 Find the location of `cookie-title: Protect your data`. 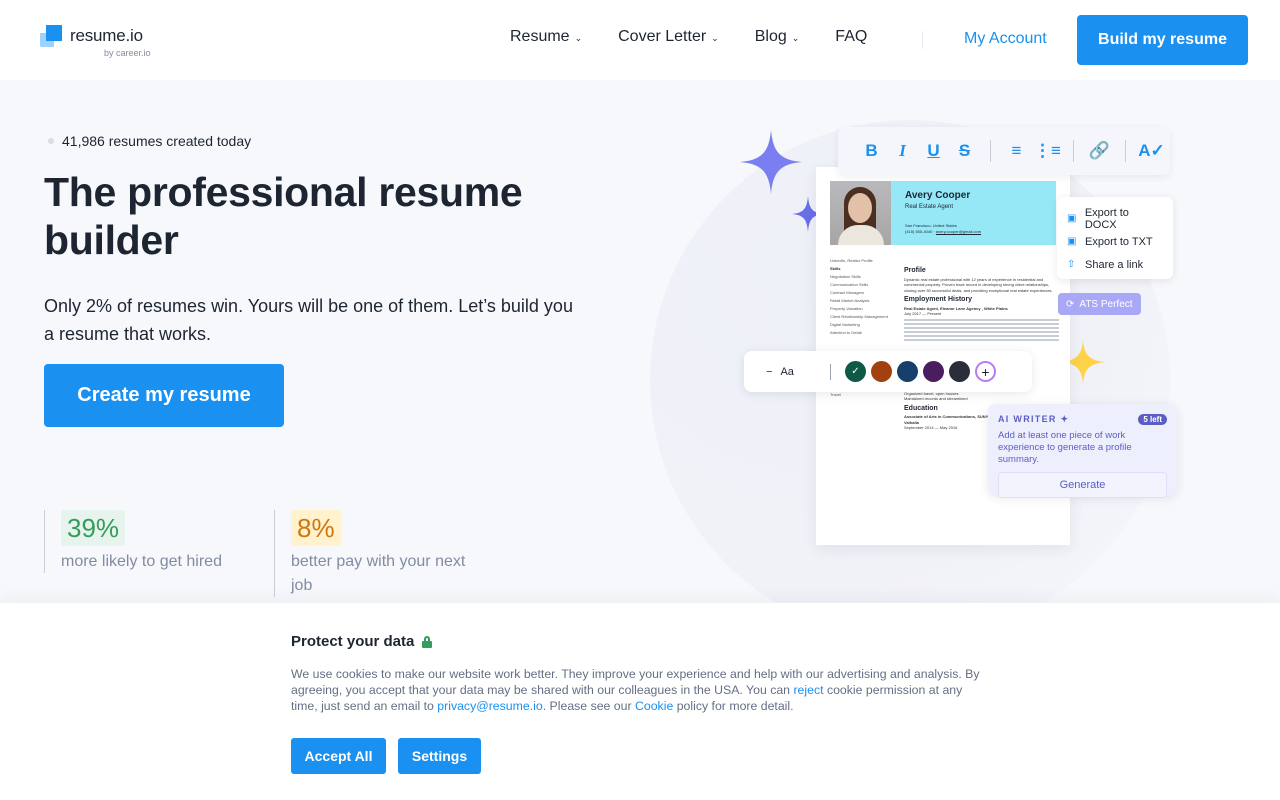

cookie-title: Protect your data is located at coordinates (362, 641).